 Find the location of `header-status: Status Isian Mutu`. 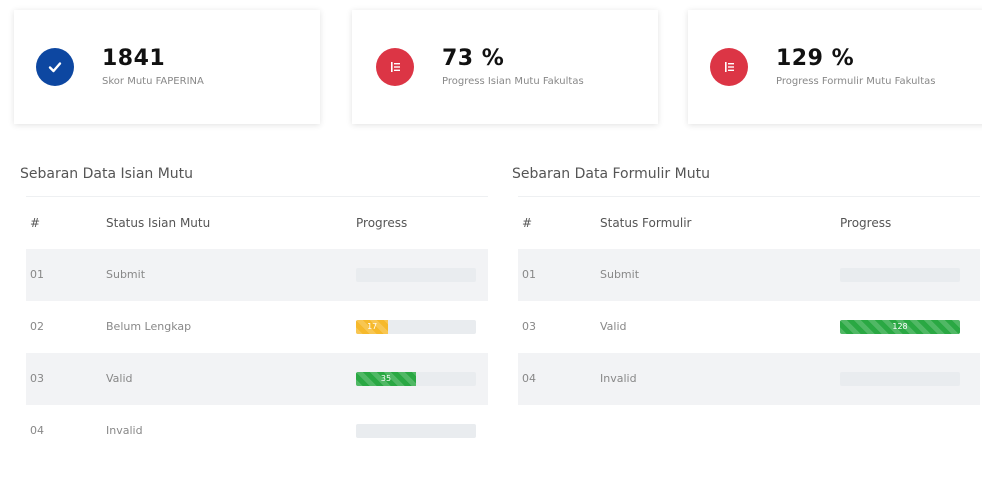

header-status: Status Isian Mutu is located at coordinates (158, 222).